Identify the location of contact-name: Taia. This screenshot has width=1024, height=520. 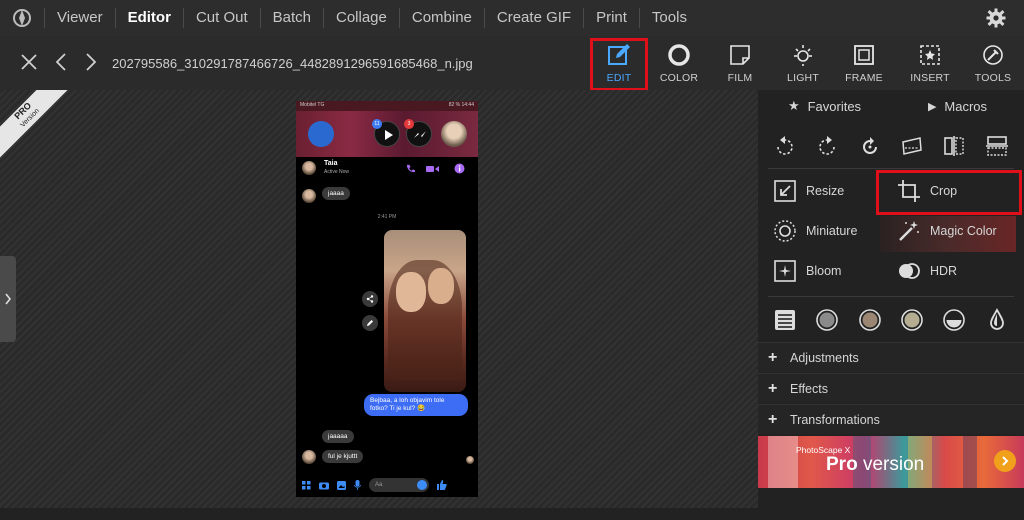
(331, 163).